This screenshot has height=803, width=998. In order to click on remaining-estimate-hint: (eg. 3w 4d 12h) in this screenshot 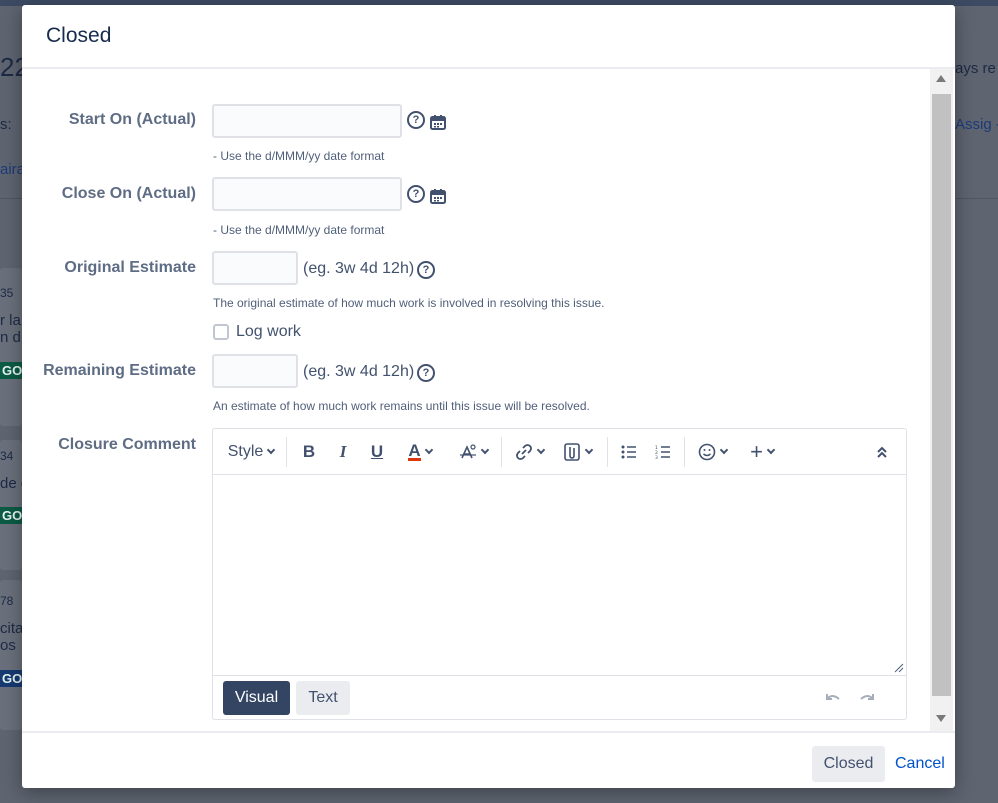, I will do `click(359, 371)`.